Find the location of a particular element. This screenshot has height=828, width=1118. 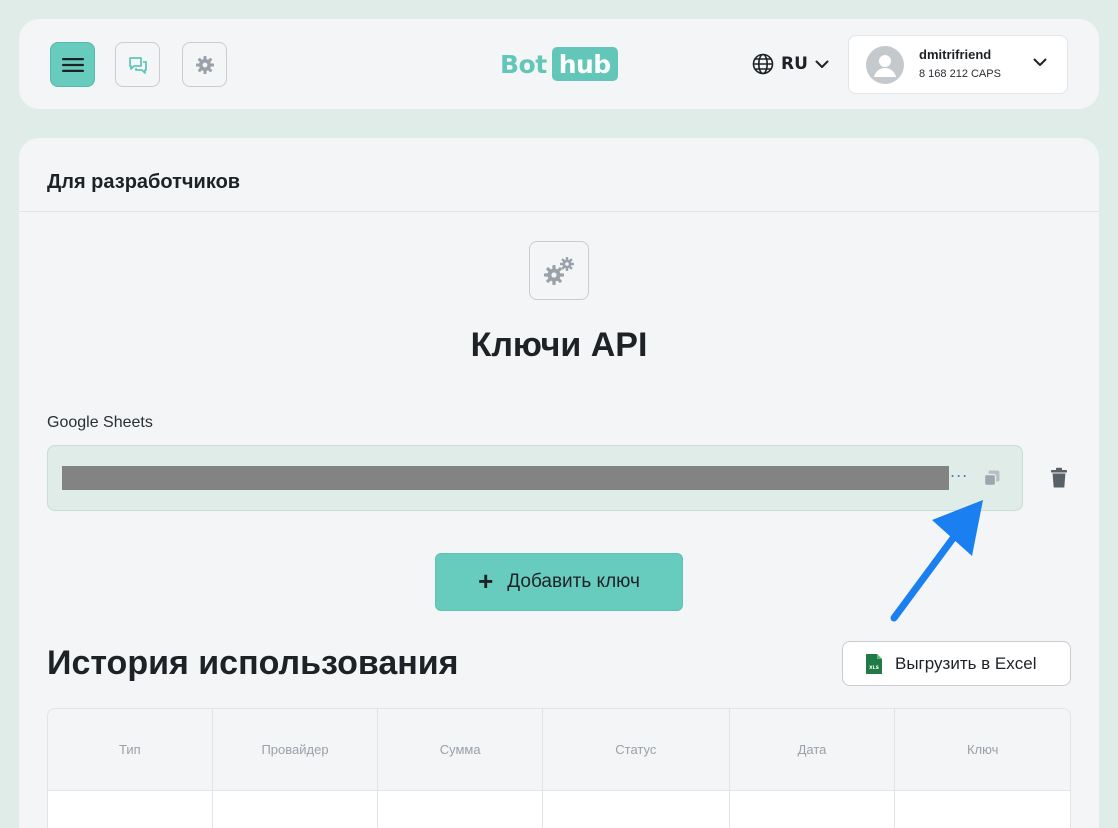

table-row is located at coordinates (559, 809).